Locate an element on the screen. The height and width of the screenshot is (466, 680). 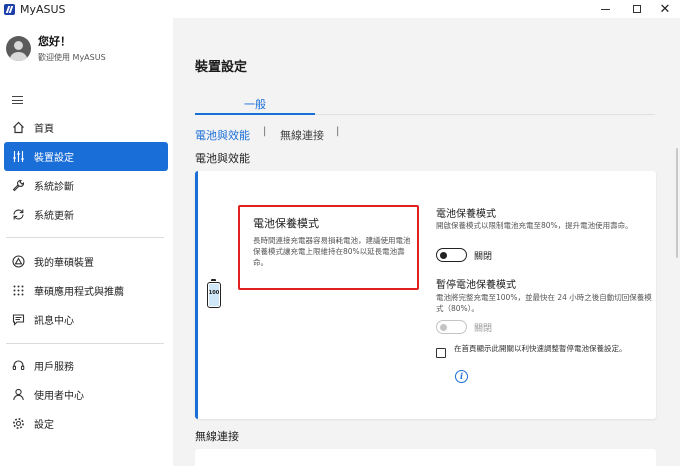
pause-battery-care-description: 電池將完整充電至100%，並最快在 24 小時之後自動切回保養模式（80%）。 is located at coordinates (544, 303).